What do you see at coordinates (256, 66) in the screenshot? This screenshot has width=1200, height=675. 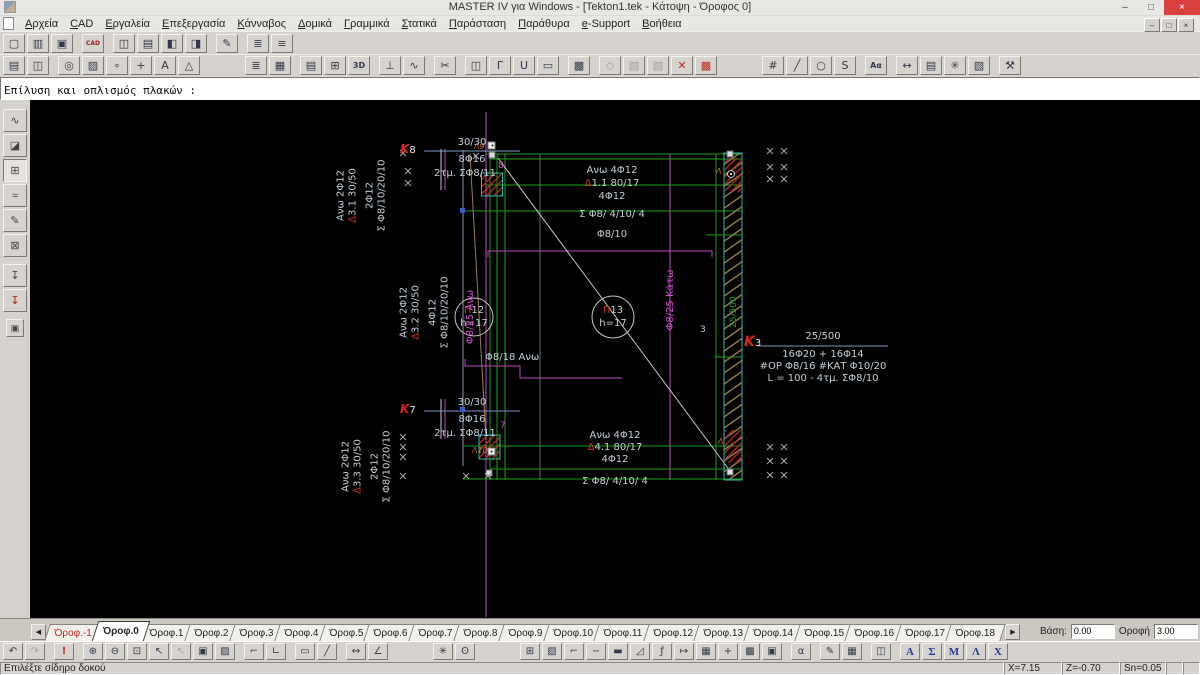 I see `storey-list-button: ≣` at bounding box center [256, 66].